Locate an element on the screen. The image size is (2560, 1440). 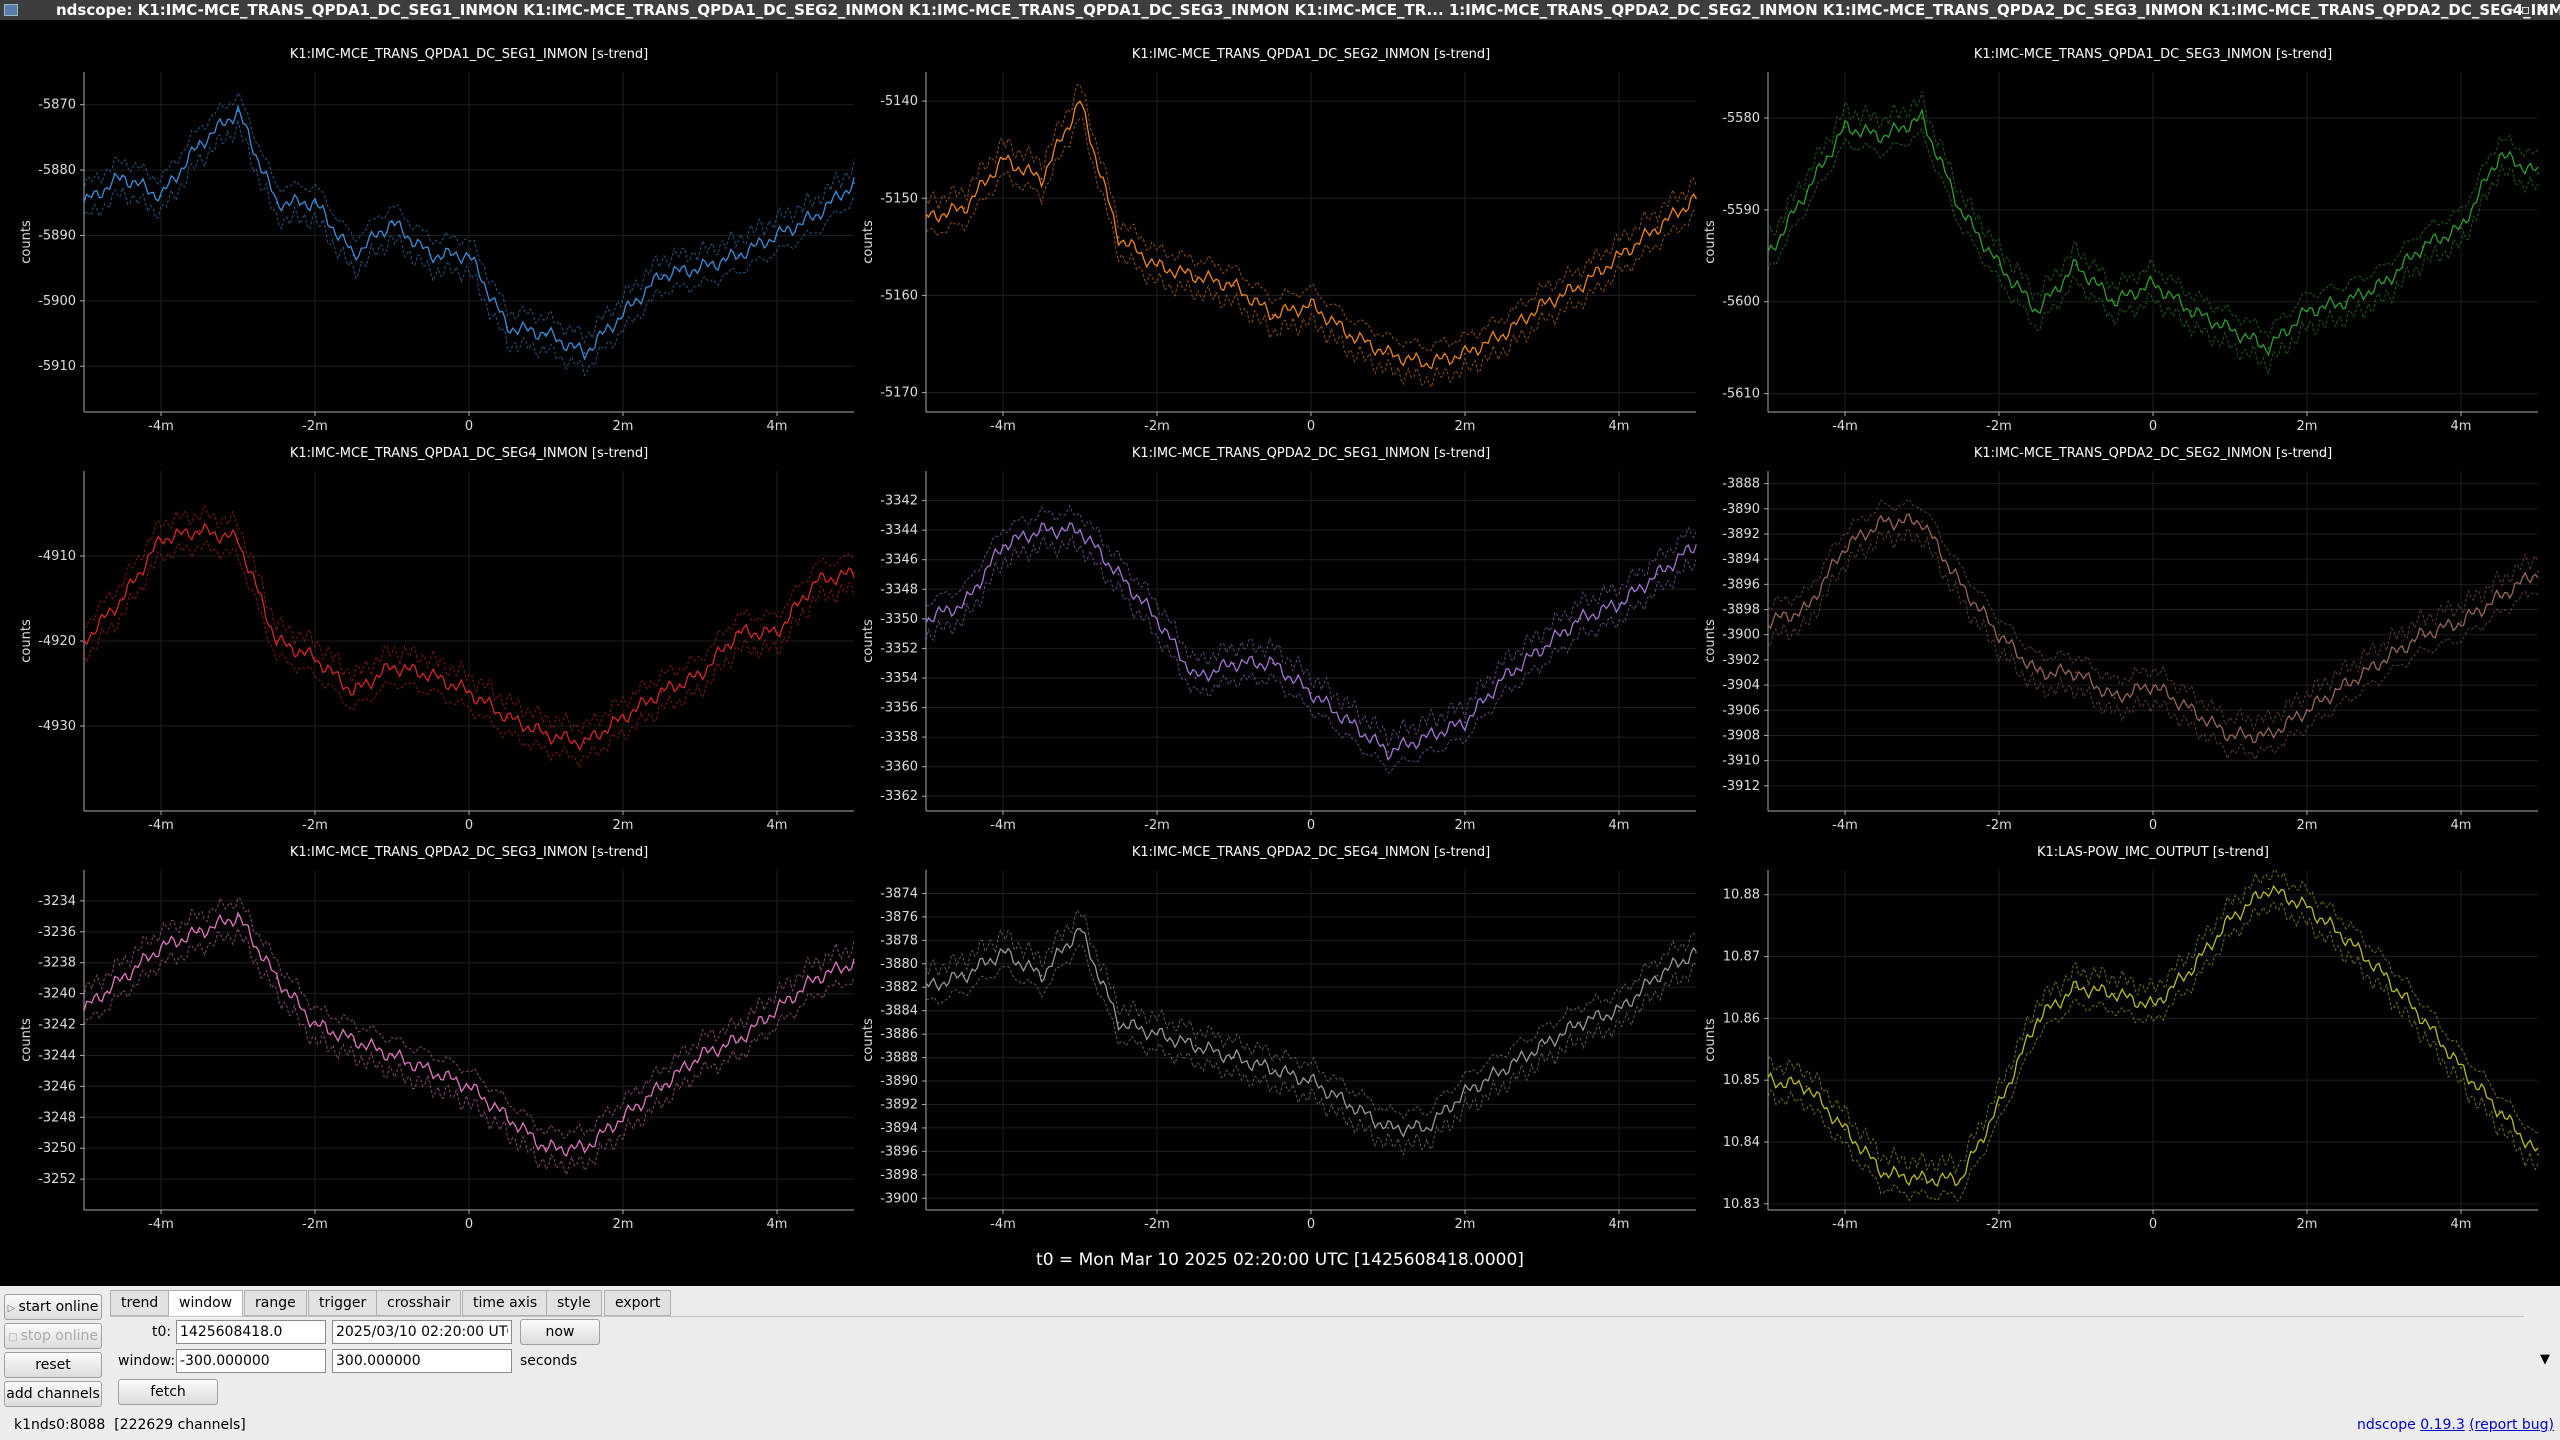
t0-gps-input is located at coordinates (251, 1332).